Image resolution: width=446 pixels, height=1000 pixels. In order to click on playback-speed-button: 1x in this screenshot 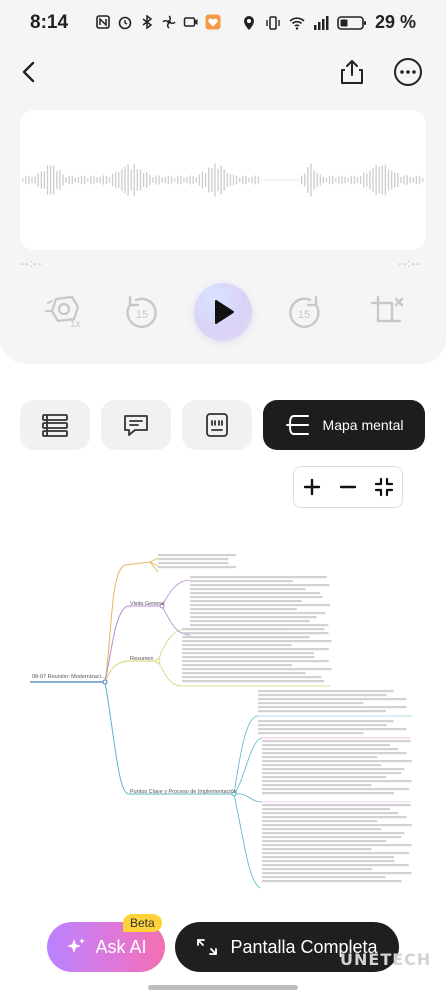, I will do `click(64, 313)`.